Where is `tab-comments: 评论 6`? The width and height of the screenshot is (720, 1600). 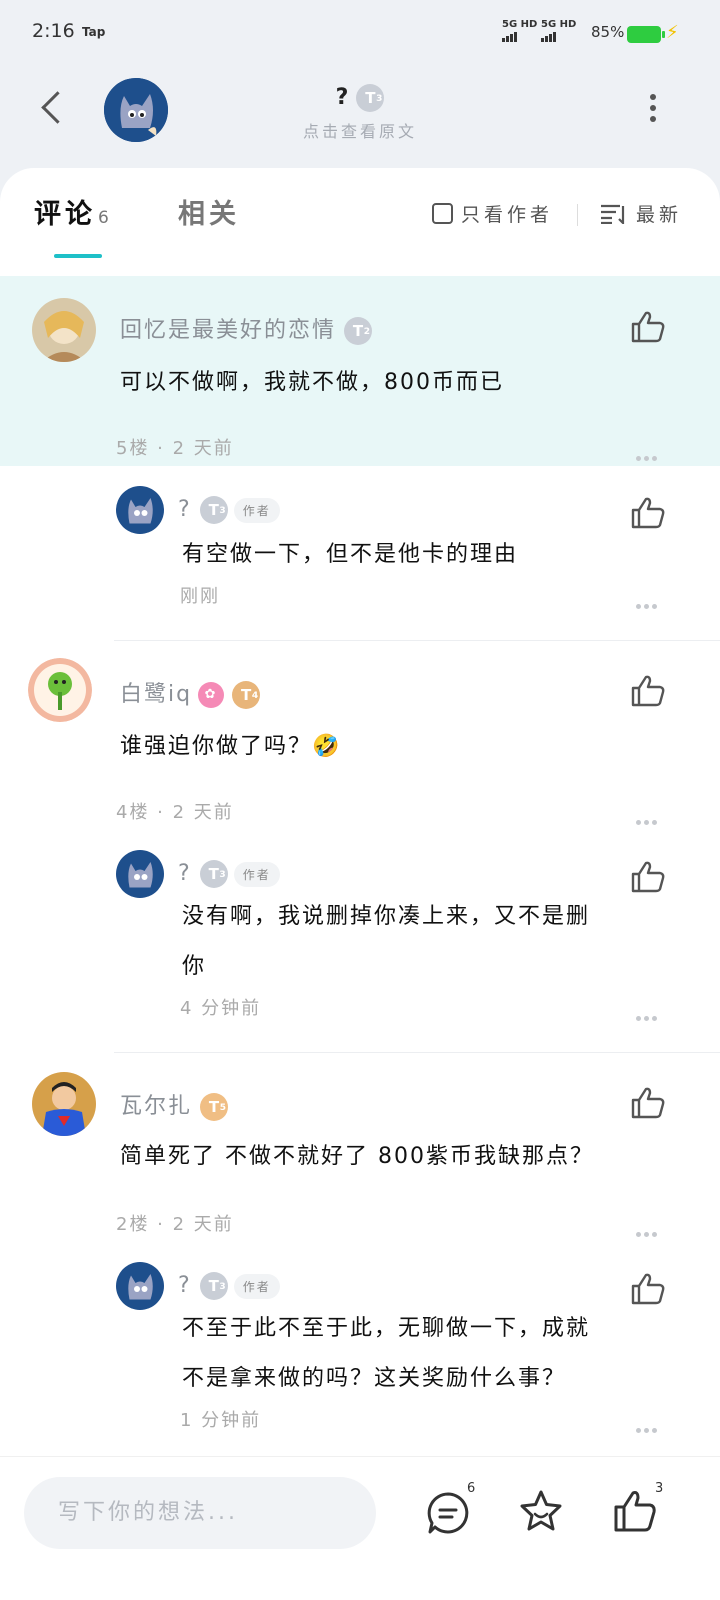 tab-comments: 评论 6 is located at coordinates (71, 211).